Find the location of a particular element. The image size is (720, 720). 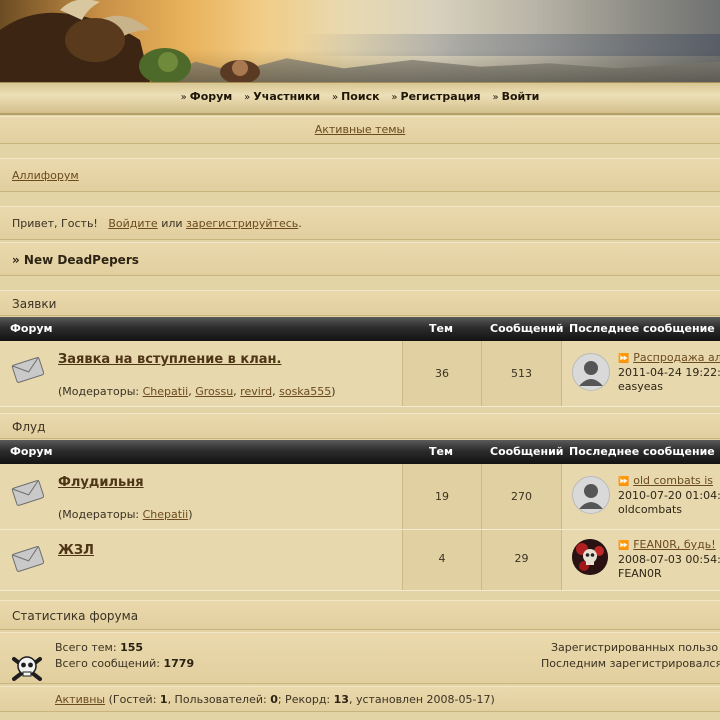

greeting-text: Привет, Гость! is located at coordinates (55, 223).